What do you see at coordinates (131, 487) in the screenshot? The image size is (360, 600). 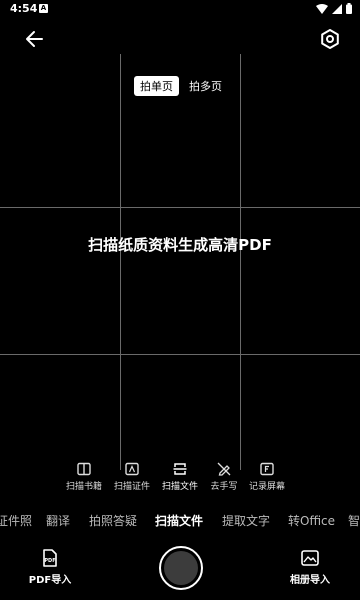 I see `doc-type-label: 扫描证件` at bounding box center [131, 487].